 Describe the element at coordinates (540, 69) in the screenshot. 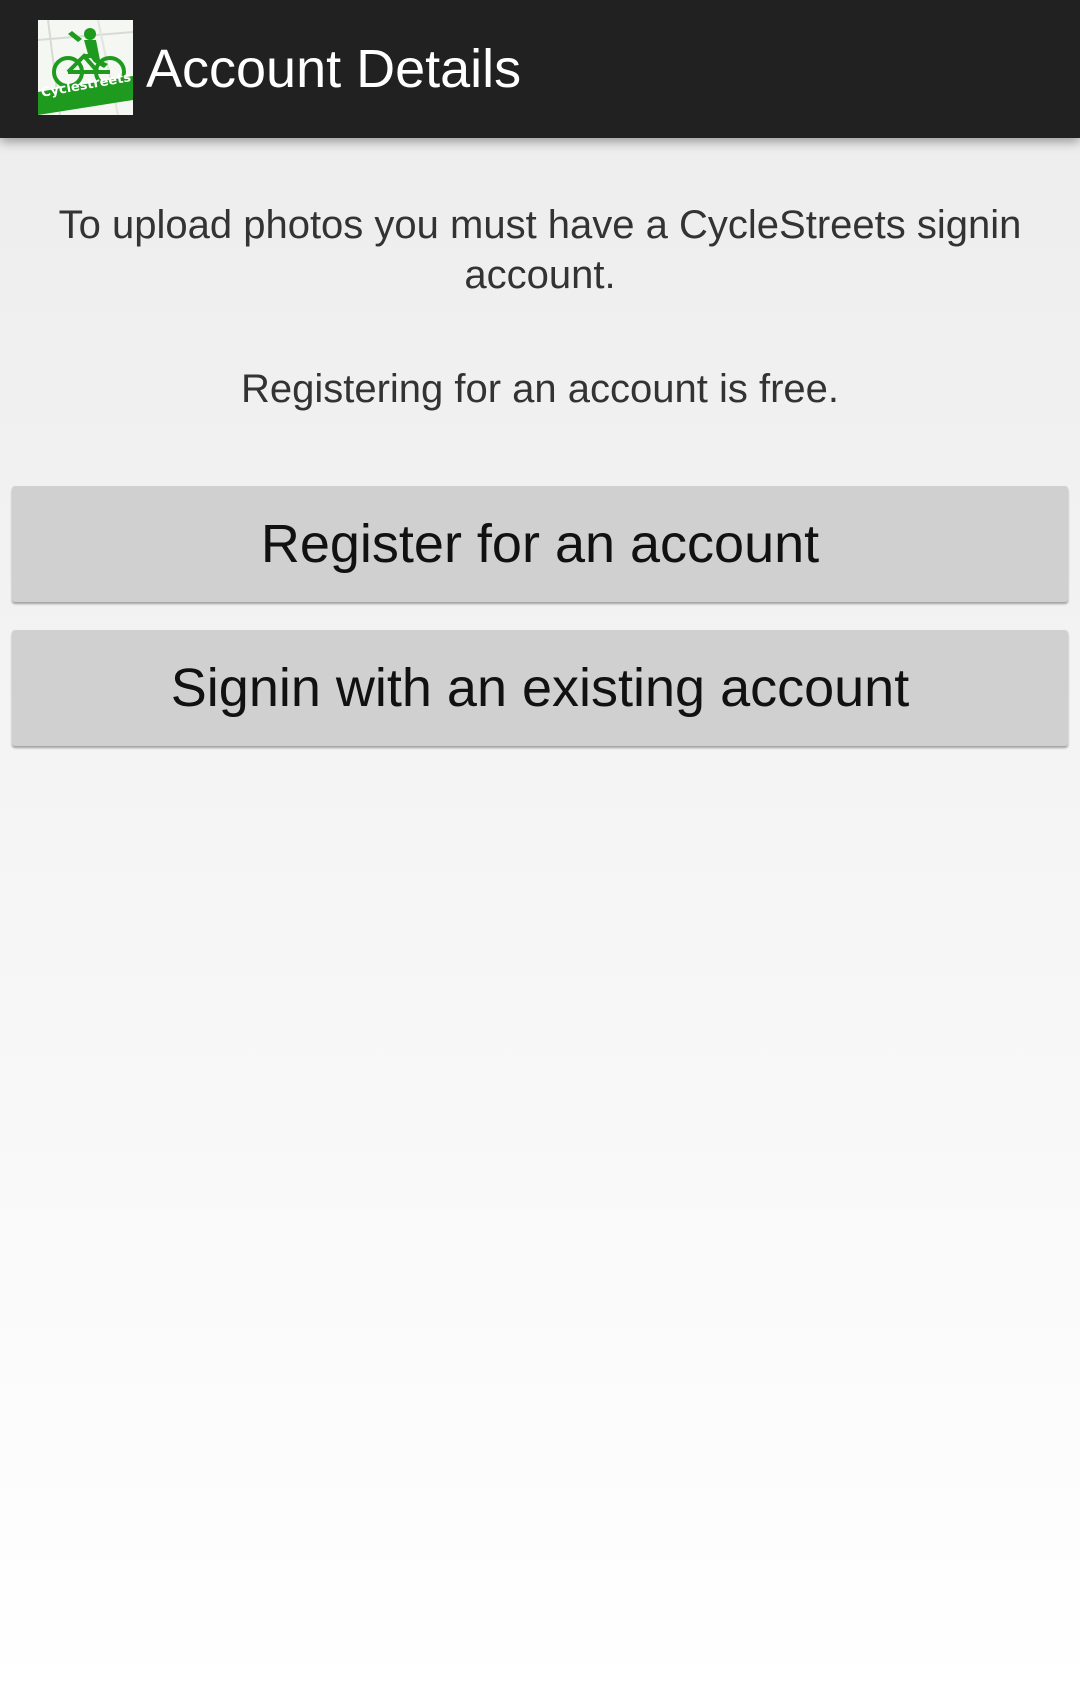

I see `action-bar: Cyclestreets Account Details` at that location.